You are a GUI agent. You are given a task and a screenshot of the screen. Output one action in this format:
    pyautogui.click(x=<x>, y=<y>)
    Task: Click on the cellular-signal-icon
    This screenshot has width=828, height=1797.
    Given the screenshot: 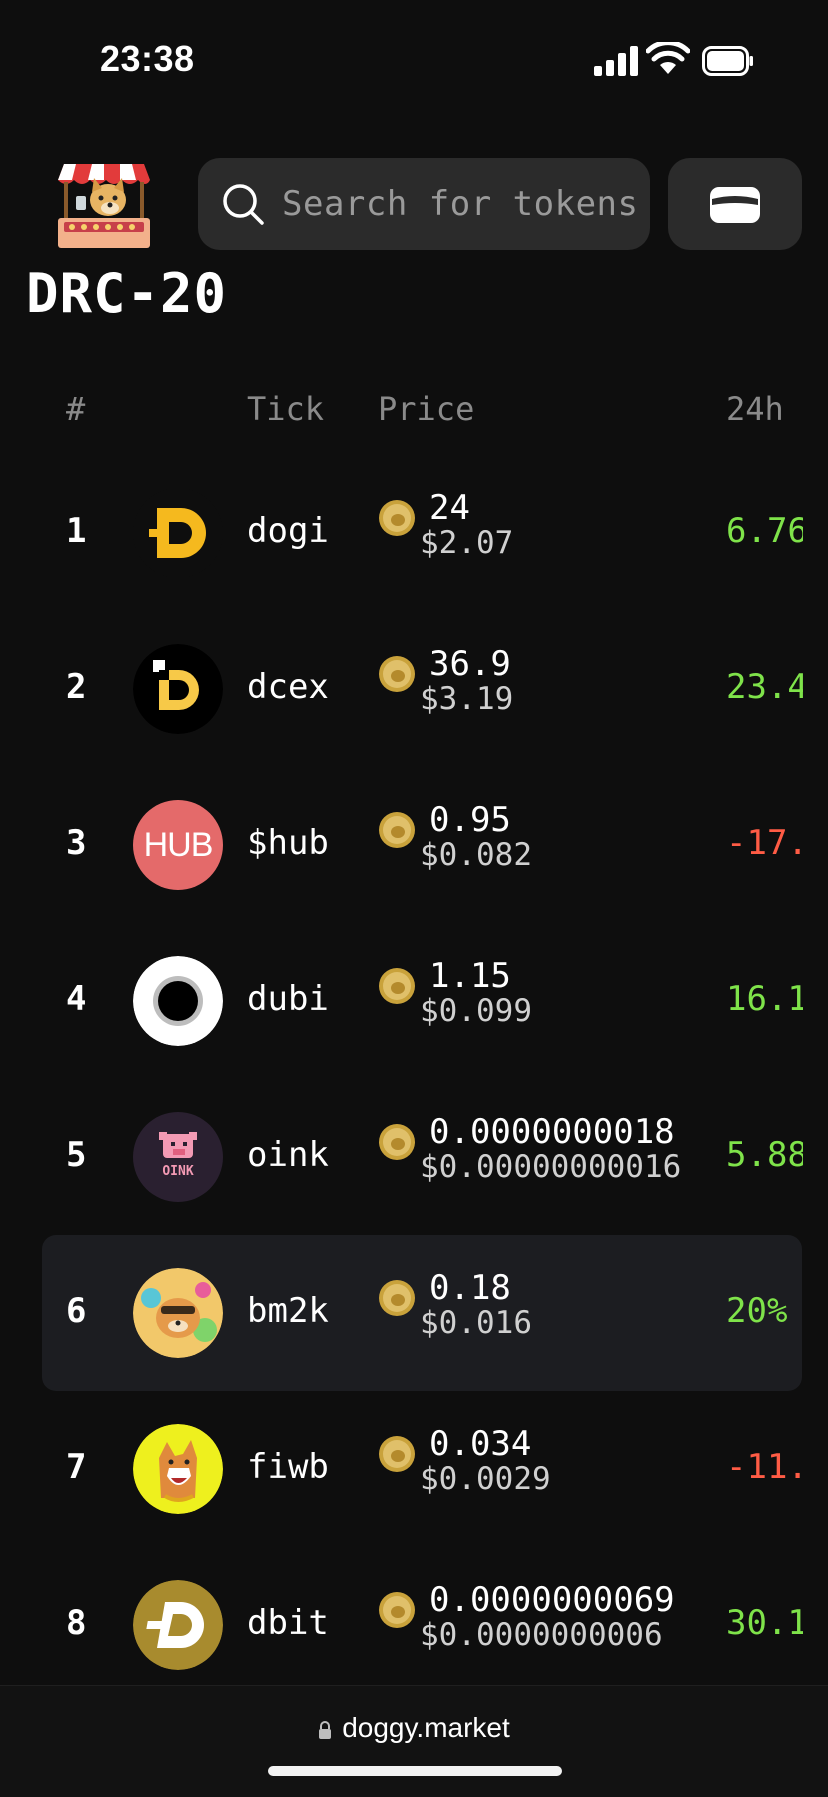 What is the action you would take?
    pyautogui.click(x=619, y=60)
    